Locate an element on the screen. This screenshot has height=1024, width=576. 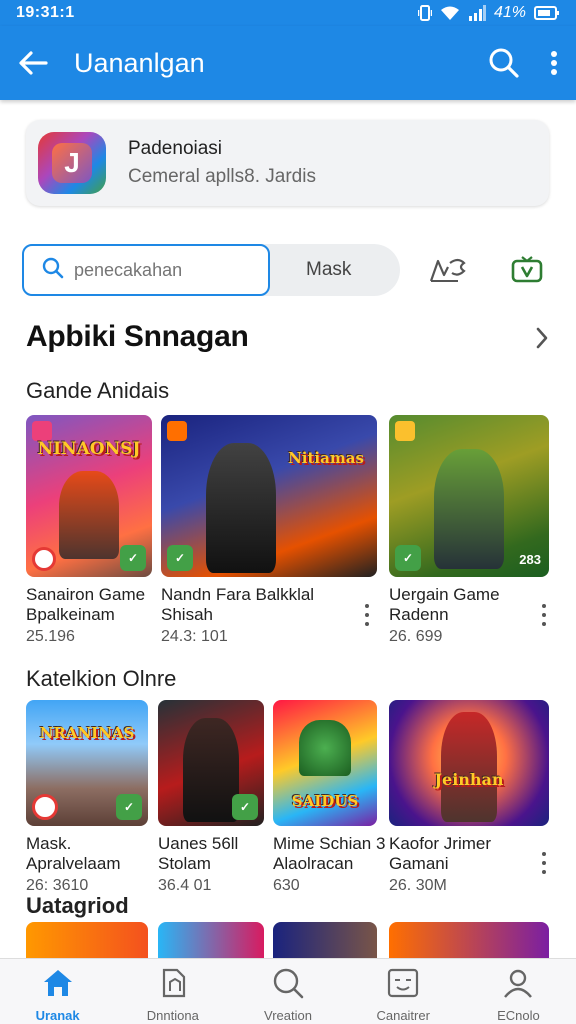
store-icon is located at coordinates (403, 985).